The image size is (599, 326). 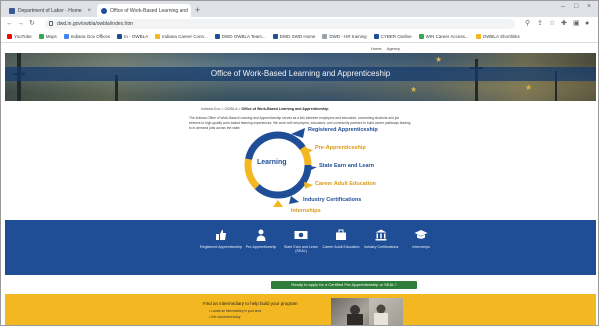 I want to click on money-icon, so click(x=301, y=235).